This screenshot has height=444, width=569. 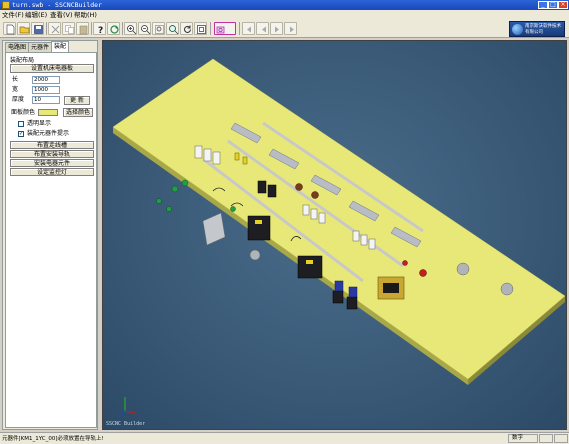 I want to click on forward-icon, so click(x=290, y=28).